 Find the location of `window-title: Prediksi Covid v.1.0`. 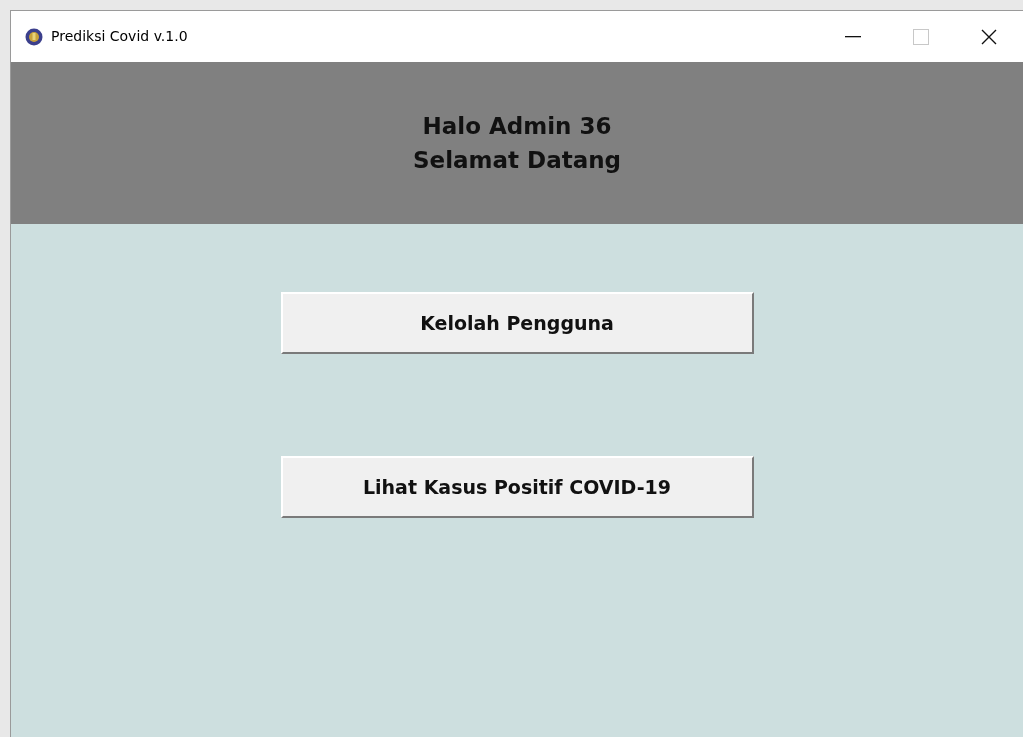

window-title: Prediksi Covid v.1.0 is located at coordinates (119, 36).